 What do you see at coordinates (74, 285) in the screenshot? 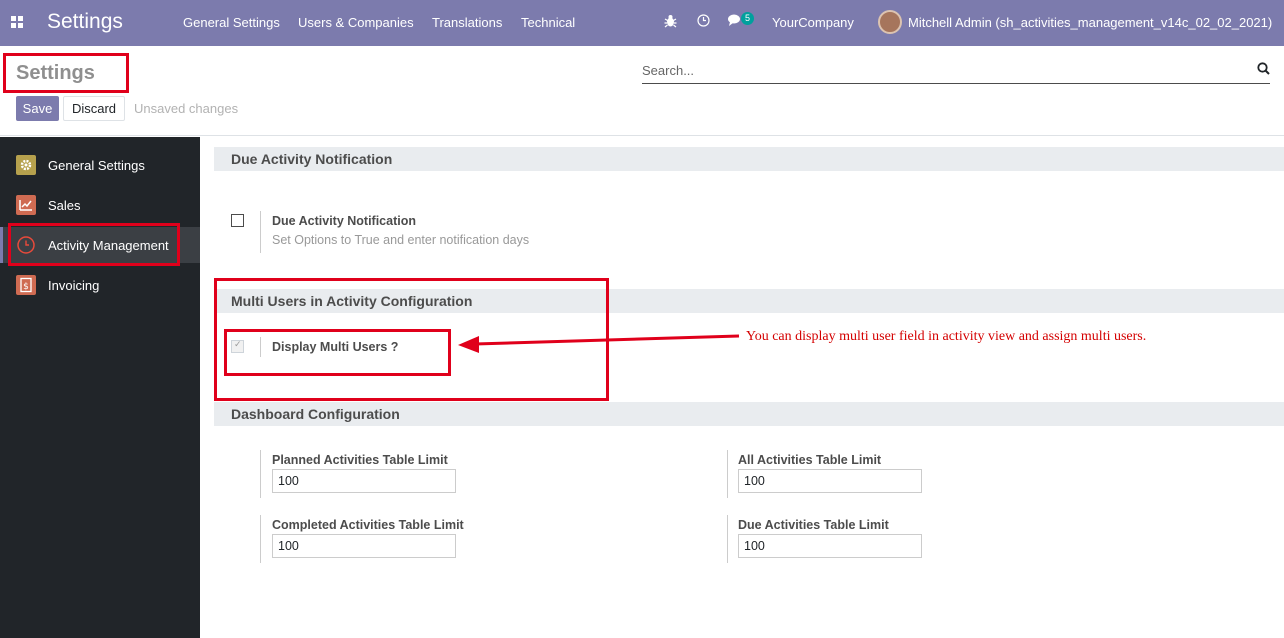
I see `sidebar-item-label: Invoicing` at bounding box center [74, 285].